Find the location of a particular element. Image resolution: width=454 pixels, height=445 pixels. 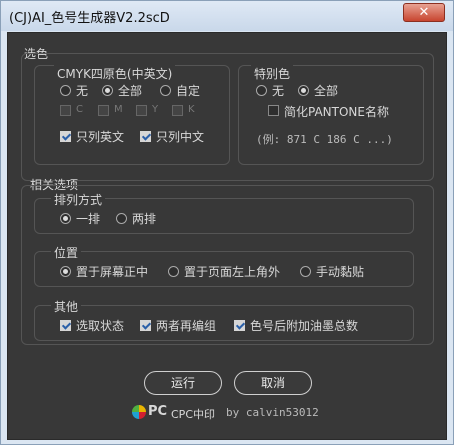

channel-k-label: K is located at coordinates (191, 109).